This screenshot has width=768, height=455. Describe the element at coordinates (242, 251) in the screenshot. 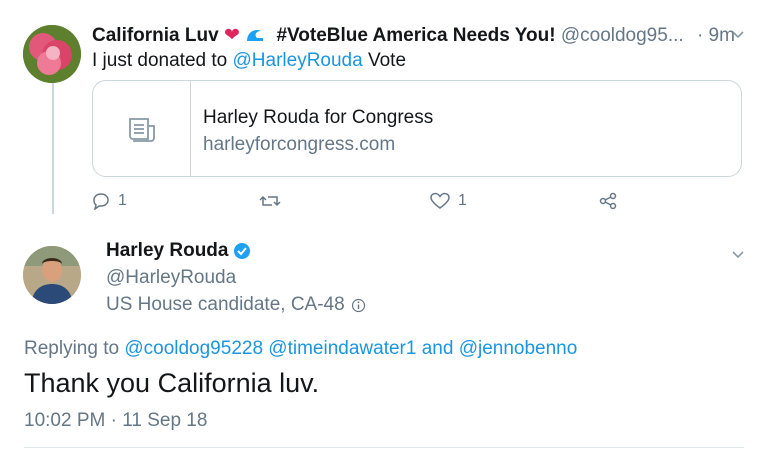

I see `verified-badge-icon` at that location.